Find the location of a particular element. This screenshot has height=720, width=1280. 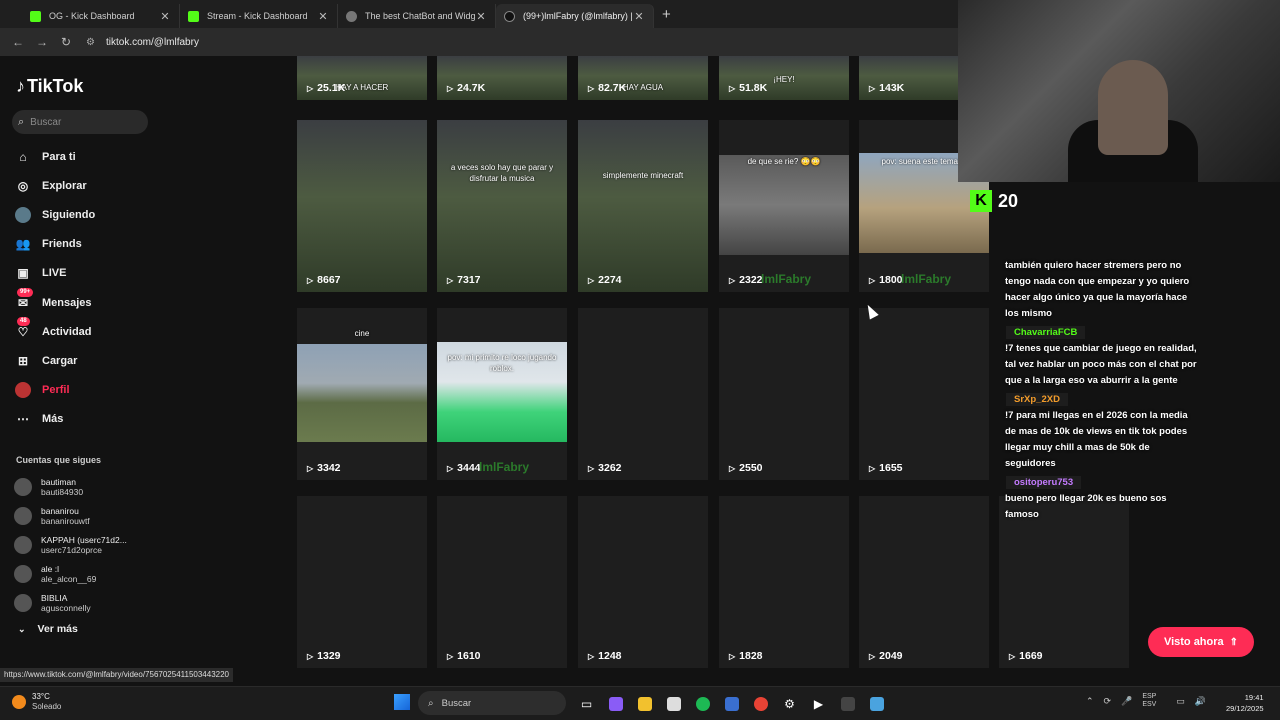

kick-viewer-badge: K 20 is located at coordinates (994, 201).